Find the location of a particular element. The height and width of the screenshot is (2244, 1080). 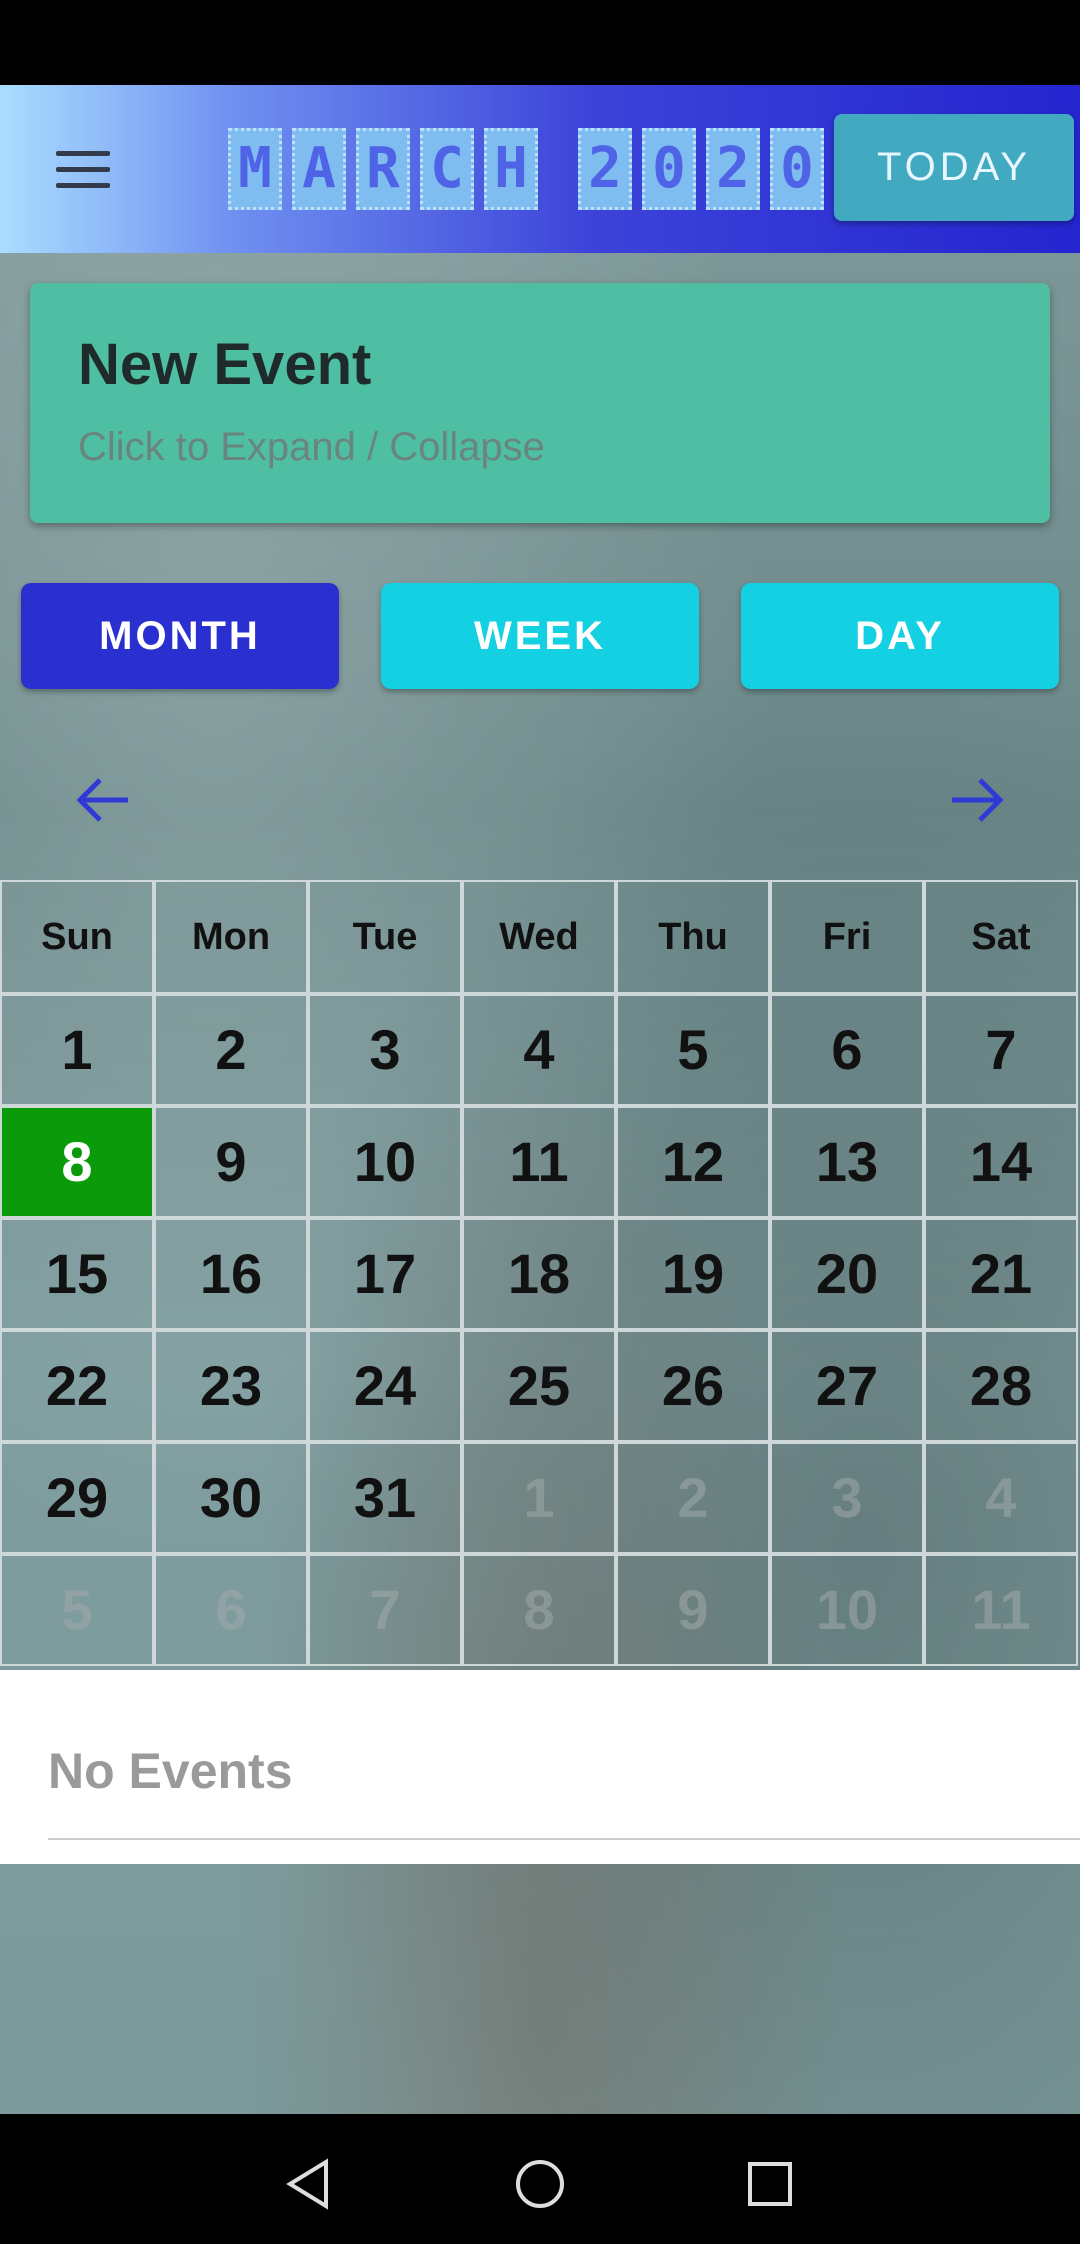

calendar-day: 4 is located at coordinates (539, 1050).